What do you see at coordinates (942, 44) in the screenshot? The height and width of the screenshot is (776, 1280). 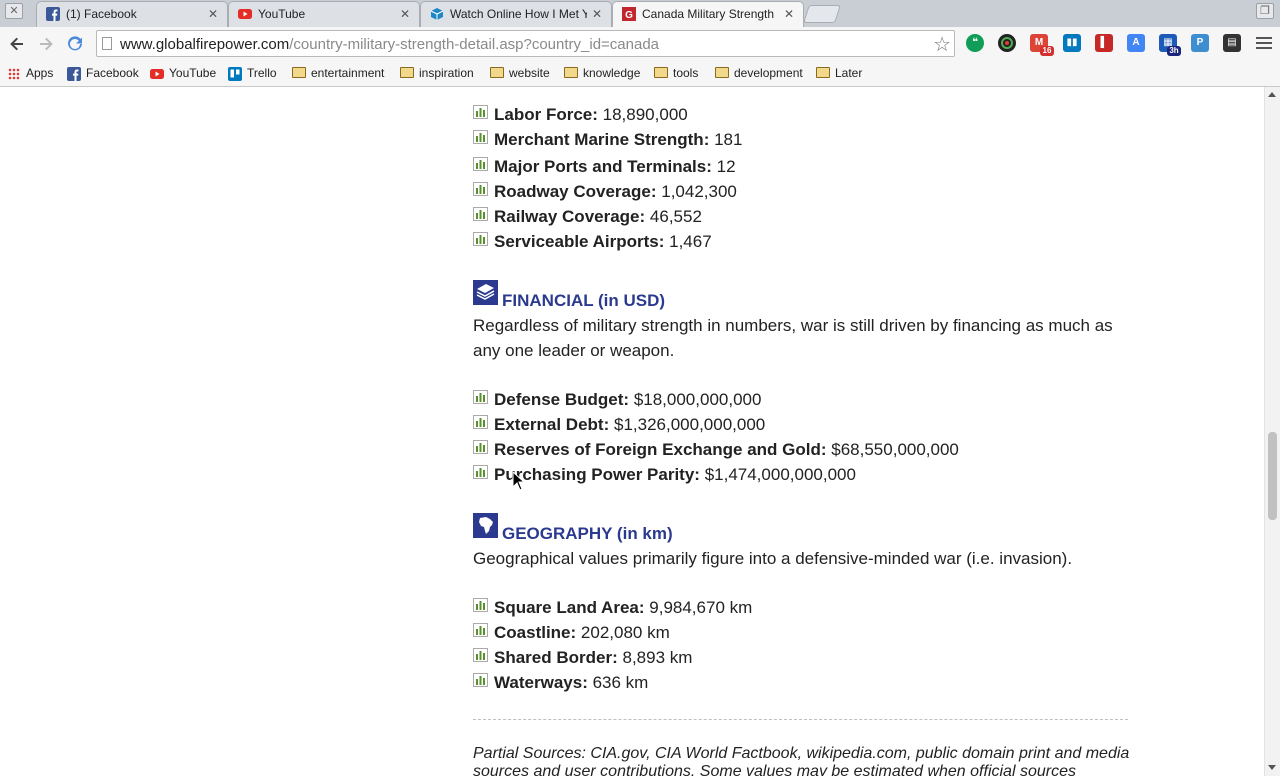 I see `bookmark-star-icon: ☆` at bounding box center [942, 44].